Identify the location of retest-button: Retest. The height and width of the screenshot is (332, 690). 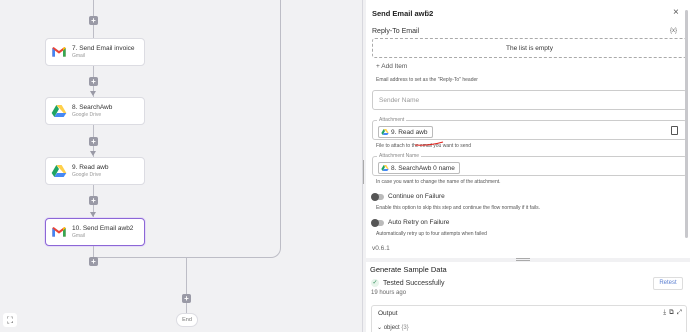
(668, 283).